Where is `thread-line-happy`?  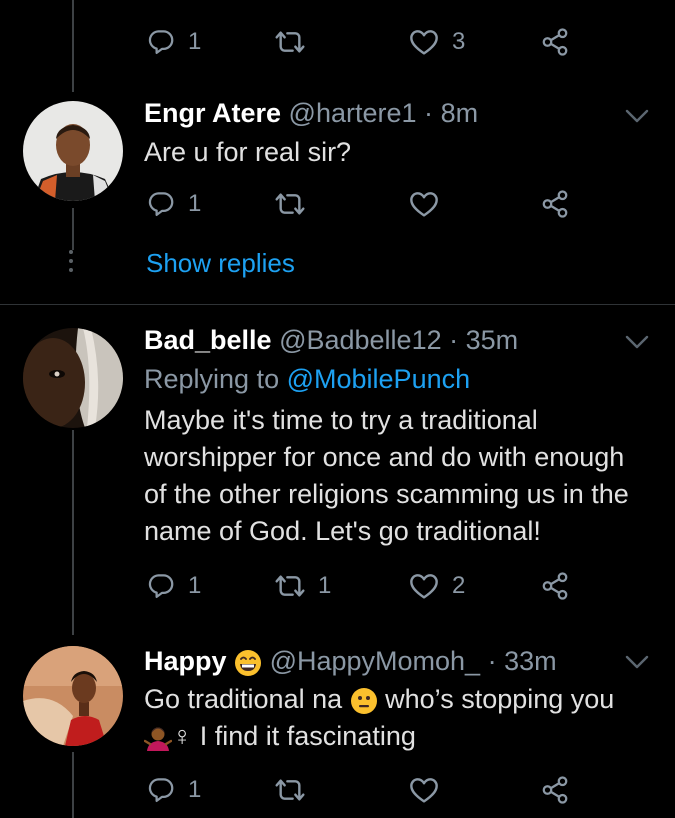 thread-line-happy is located at coordinates (73, 785).